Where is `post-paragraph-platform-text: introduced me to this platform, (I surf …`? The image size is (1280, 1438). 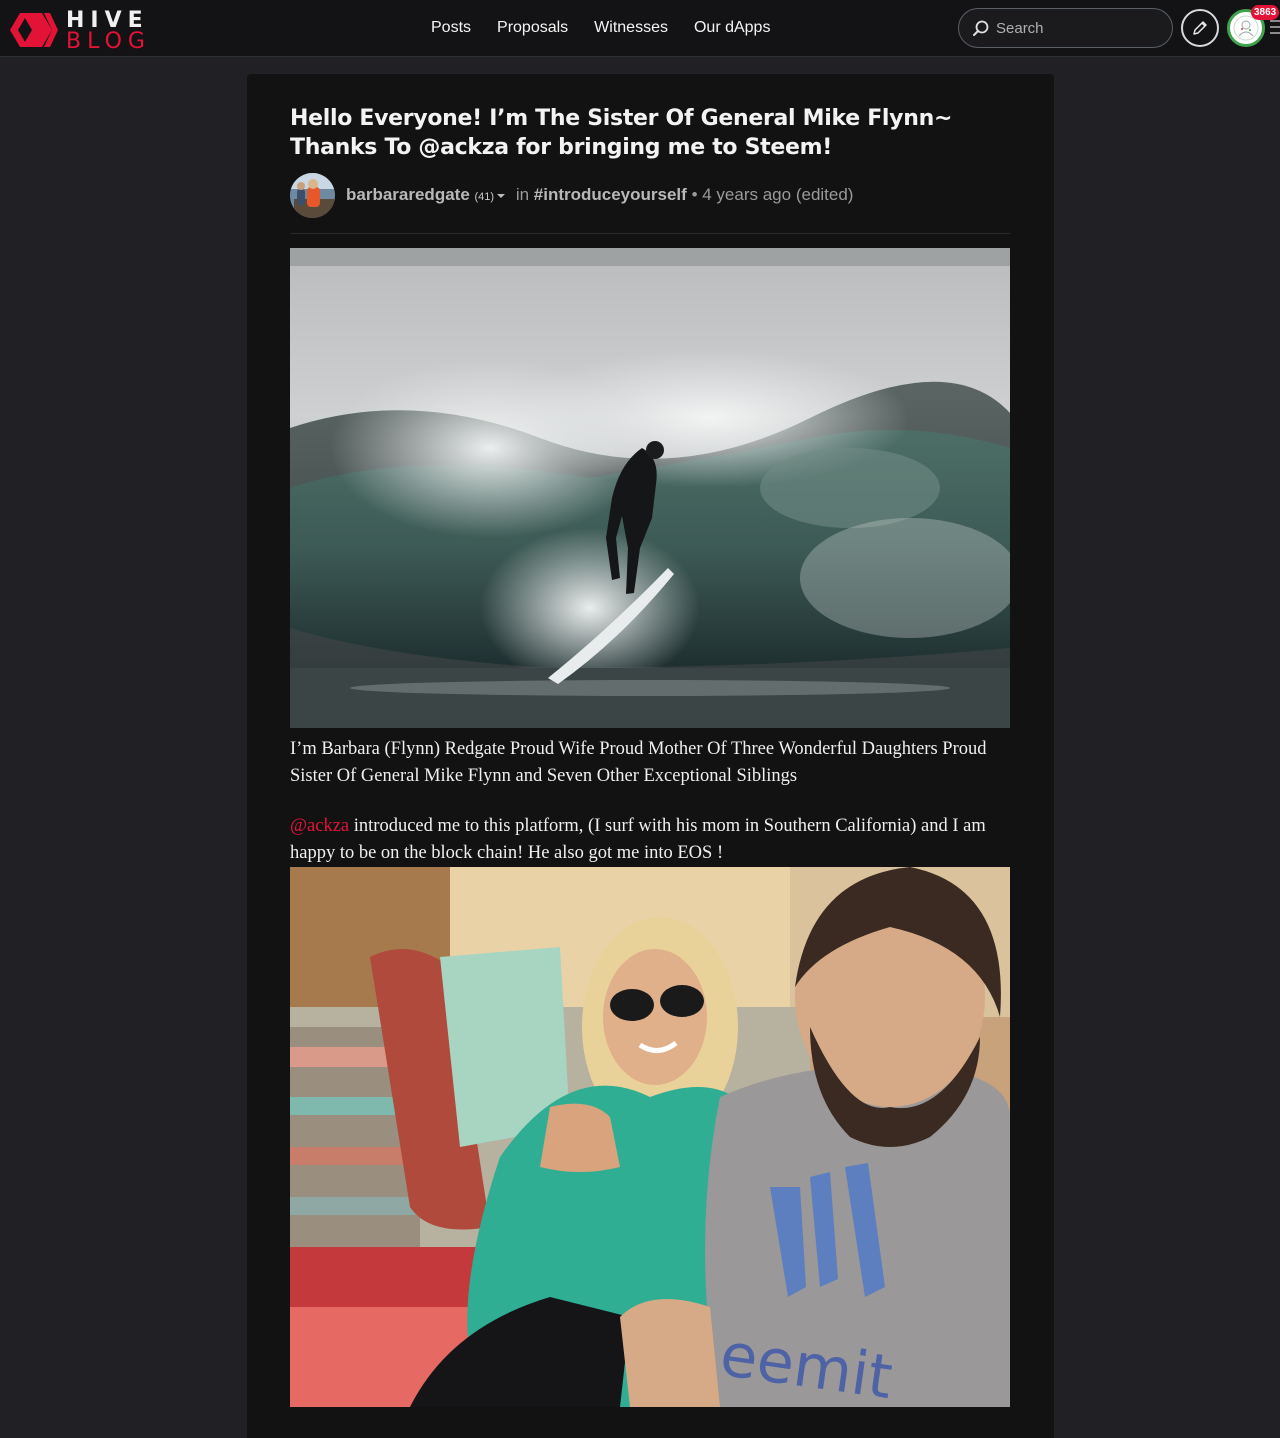 post-paragraph-platform-text: introduced me to this platform, (I surf … is located at coordinates (638, 839).